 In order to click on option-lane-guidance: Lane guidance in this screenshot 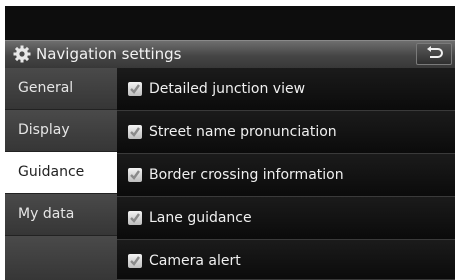, I will do `click(286, 218)`.